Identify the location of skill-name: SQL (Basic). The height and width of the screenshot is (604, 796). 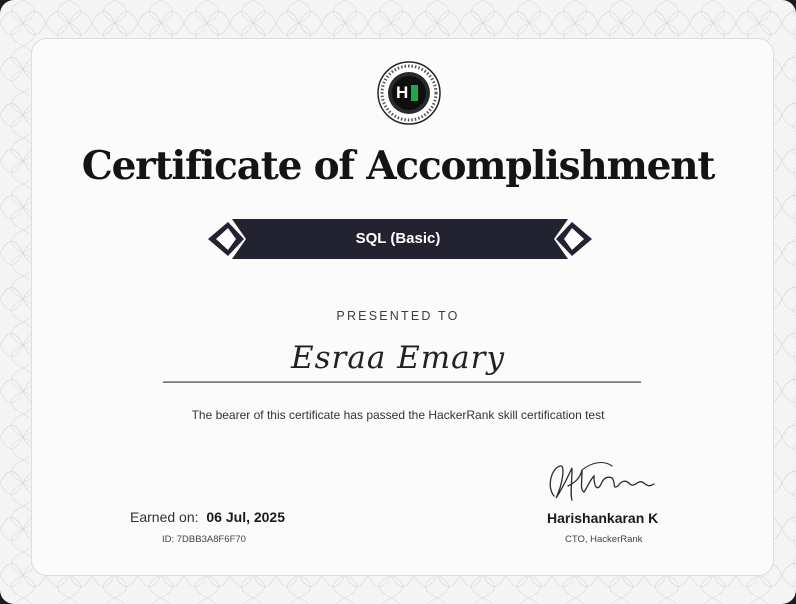
(398, 238).